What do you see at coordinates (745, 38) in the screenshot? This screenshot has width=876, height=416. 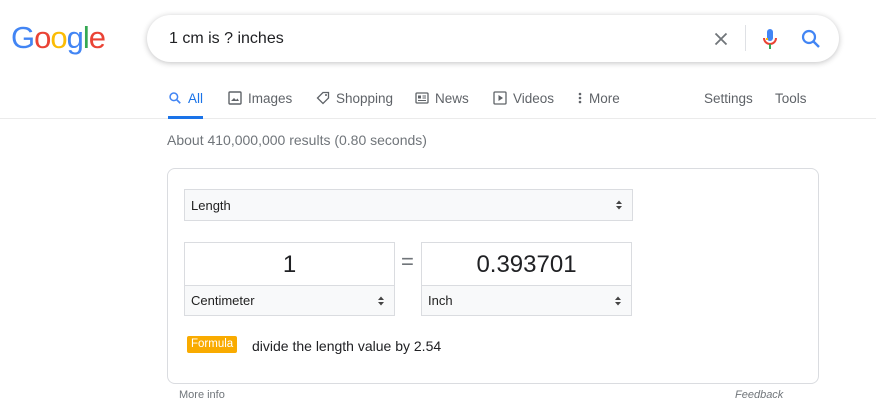 I see `search-box-divider` at bounding box center [745, 38].